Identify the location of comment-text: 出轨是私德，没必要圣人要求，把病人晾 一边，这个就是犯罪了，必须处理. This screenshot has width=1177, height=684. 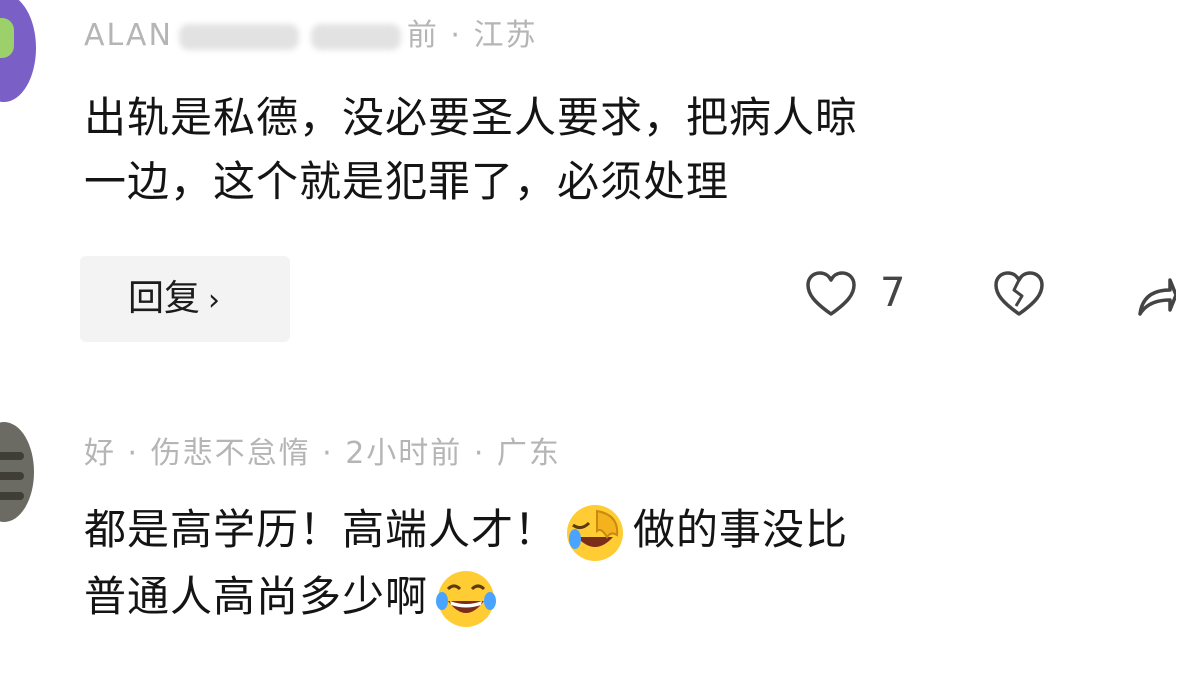
(471, 150).